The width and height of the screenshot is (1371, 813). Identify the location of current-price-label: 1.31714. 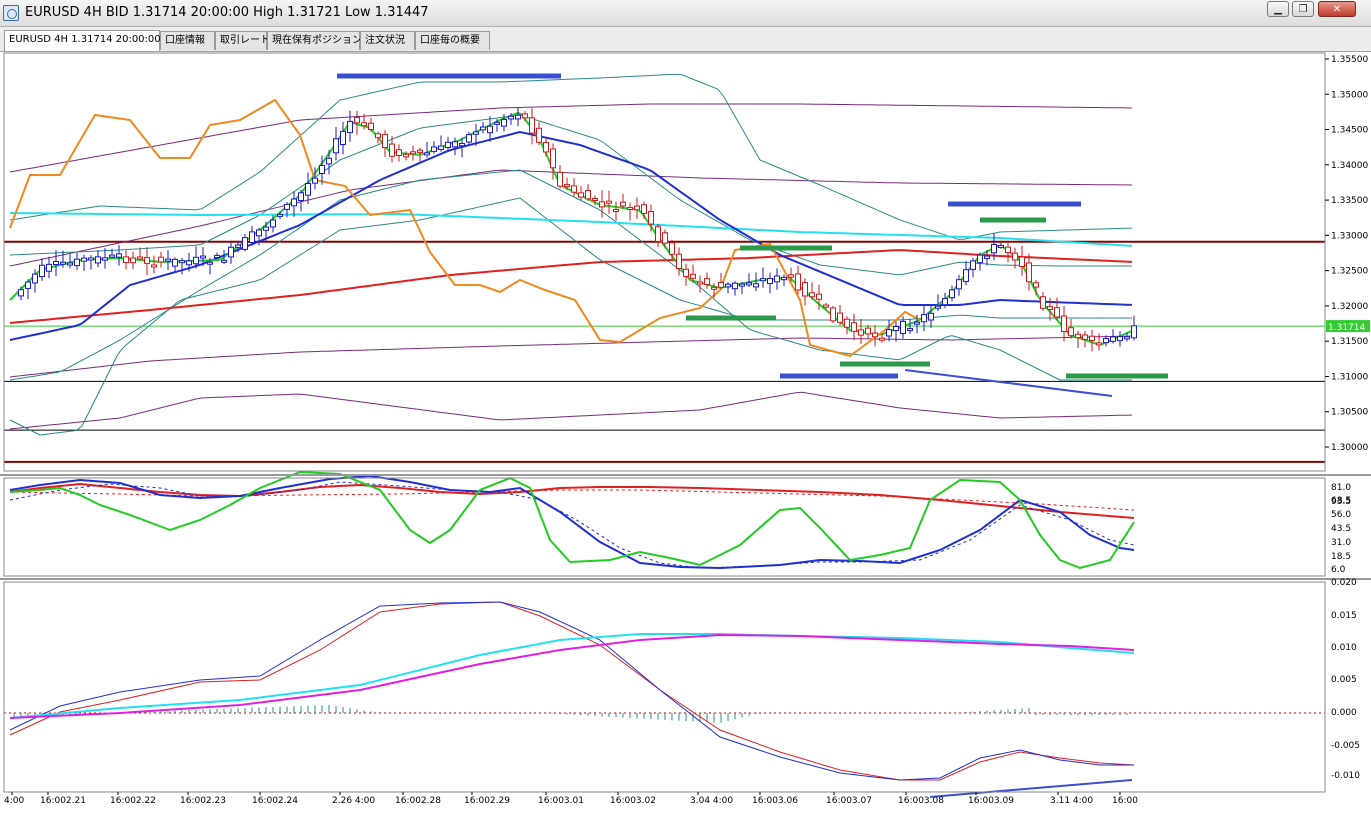
(1346, 328).